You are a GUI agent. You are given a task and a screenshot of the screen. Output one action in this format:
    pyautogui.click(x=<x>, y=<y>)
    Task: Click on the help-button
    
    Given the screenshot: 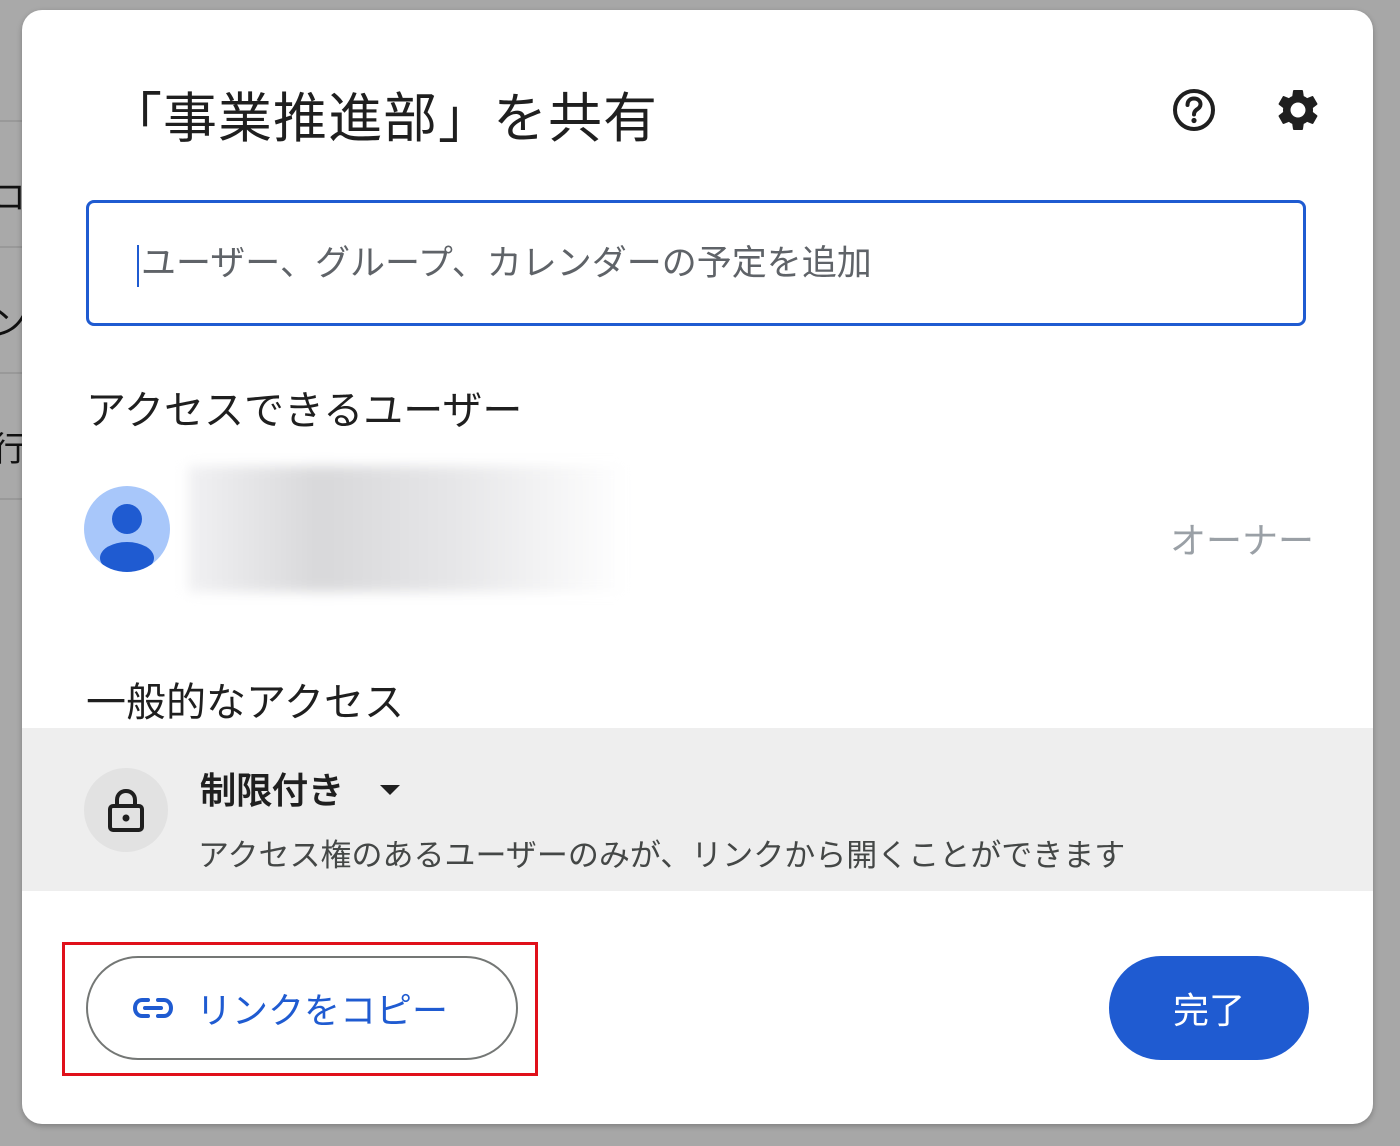 What is the action you would take?
    pyautogui.click(x=1194, y=110)
    